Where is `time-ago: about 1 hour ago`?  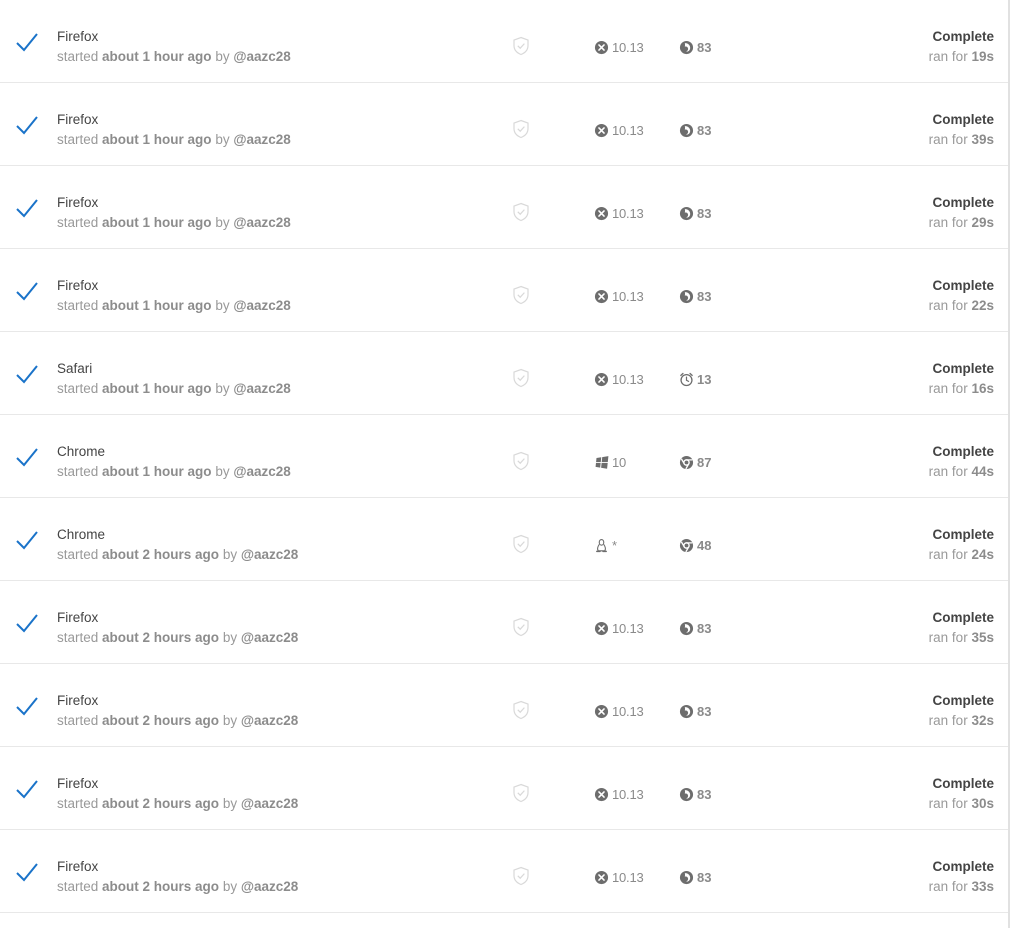
time-ago: about 1 hour ago is located at coordinates (157, 222).